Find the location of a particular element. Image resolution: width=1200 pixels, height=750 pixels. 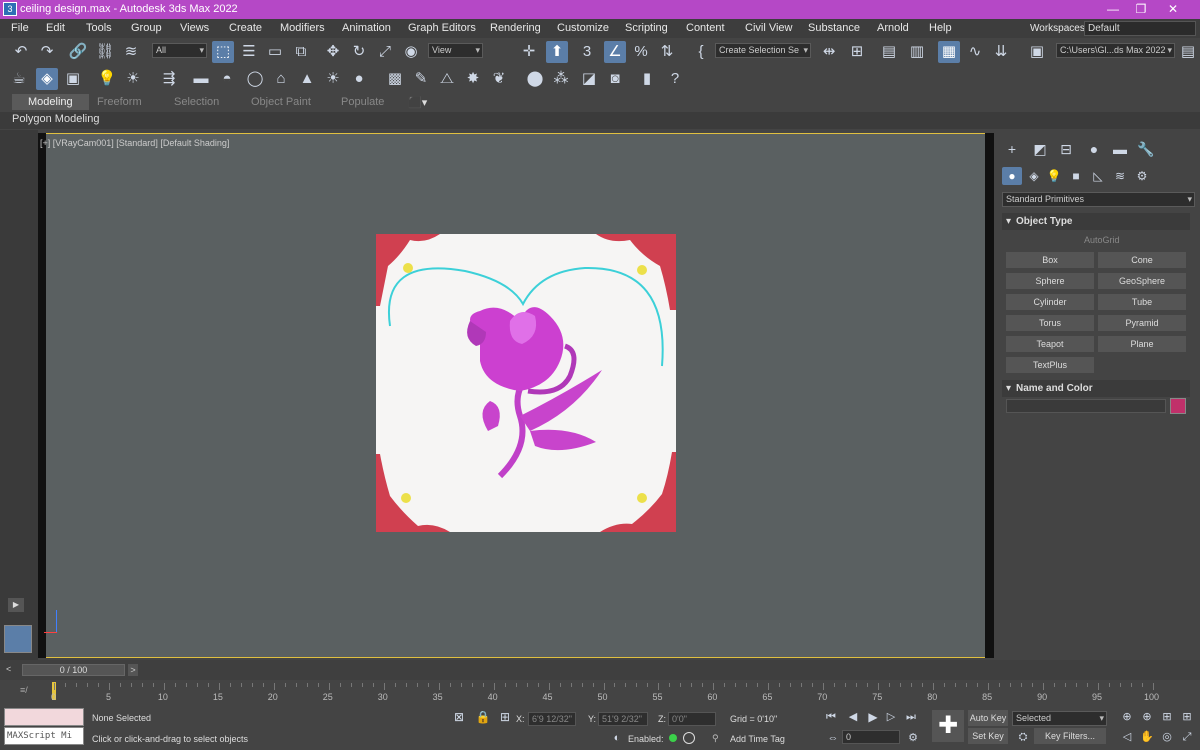

isolate-selection-icon: ⊠ is located at coordinates (459, 717).